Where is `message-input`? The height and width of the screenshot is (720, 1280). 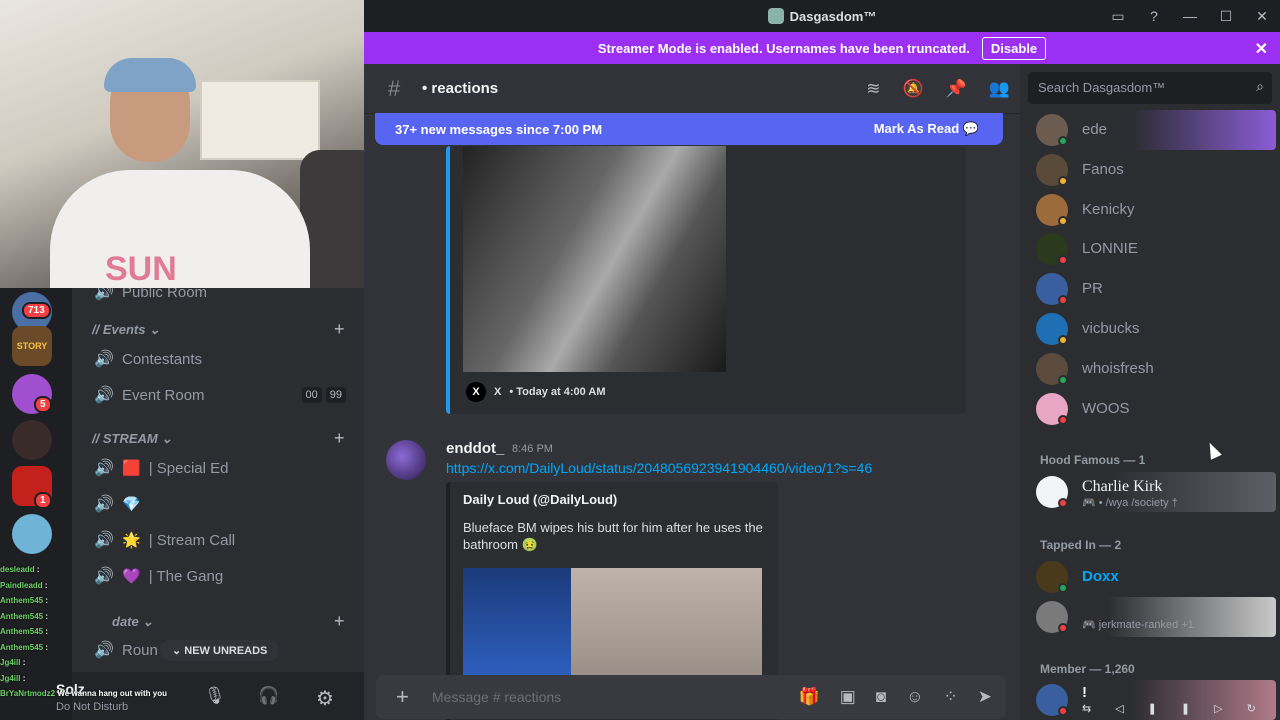 message-input is located at coordinates (582, 697).